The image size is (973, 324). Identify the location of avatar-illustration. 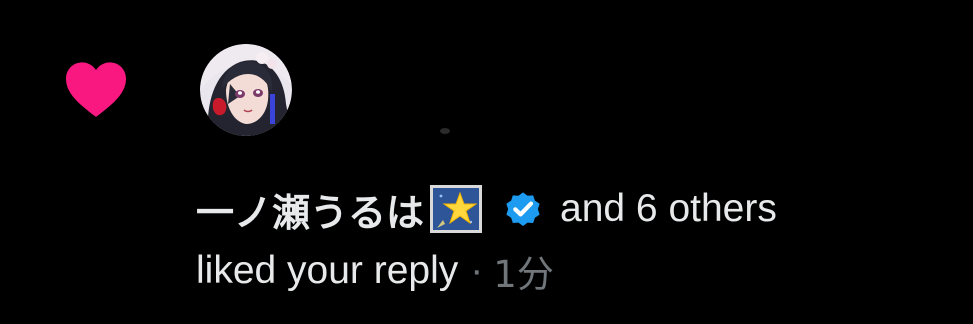
(246, 90).